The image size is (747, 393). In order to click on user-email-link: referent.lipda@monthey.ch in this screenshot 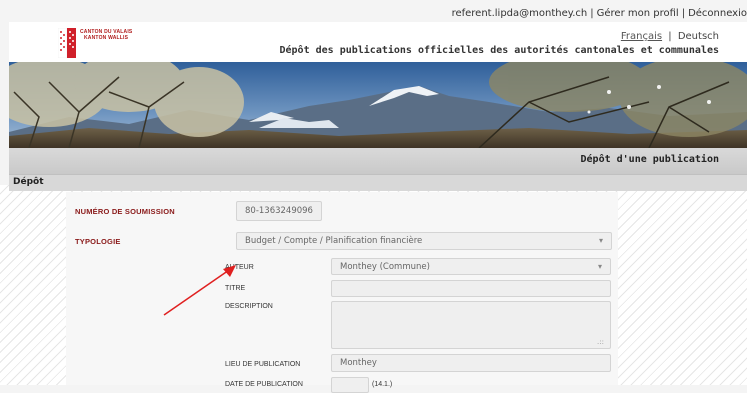, I will do `click(520, 13)`.